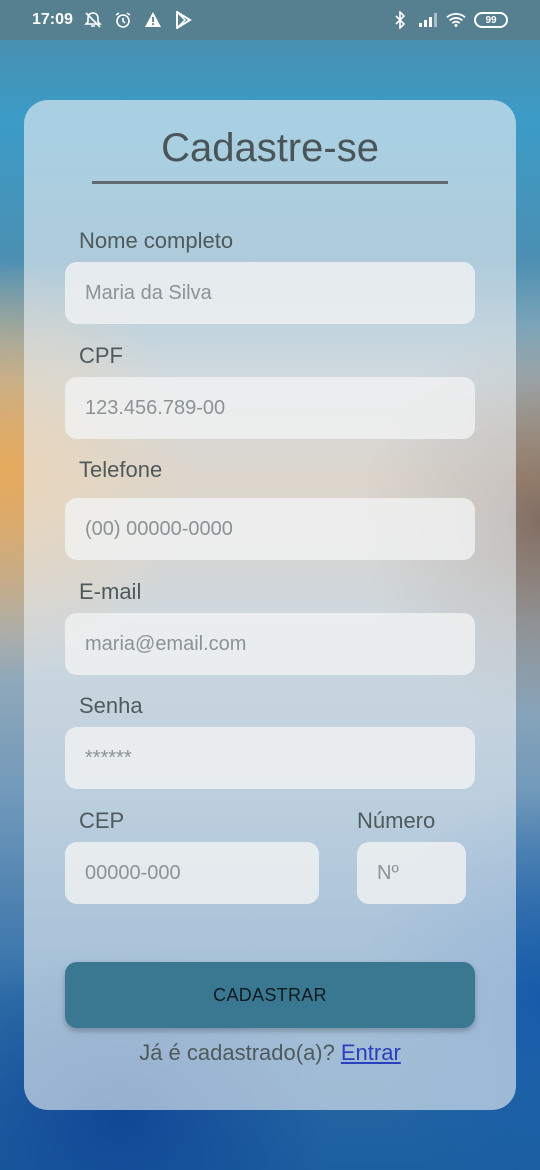  Describe the element at coordinates (428, 20) in the screenshot. I see `signal-icon` at that location.